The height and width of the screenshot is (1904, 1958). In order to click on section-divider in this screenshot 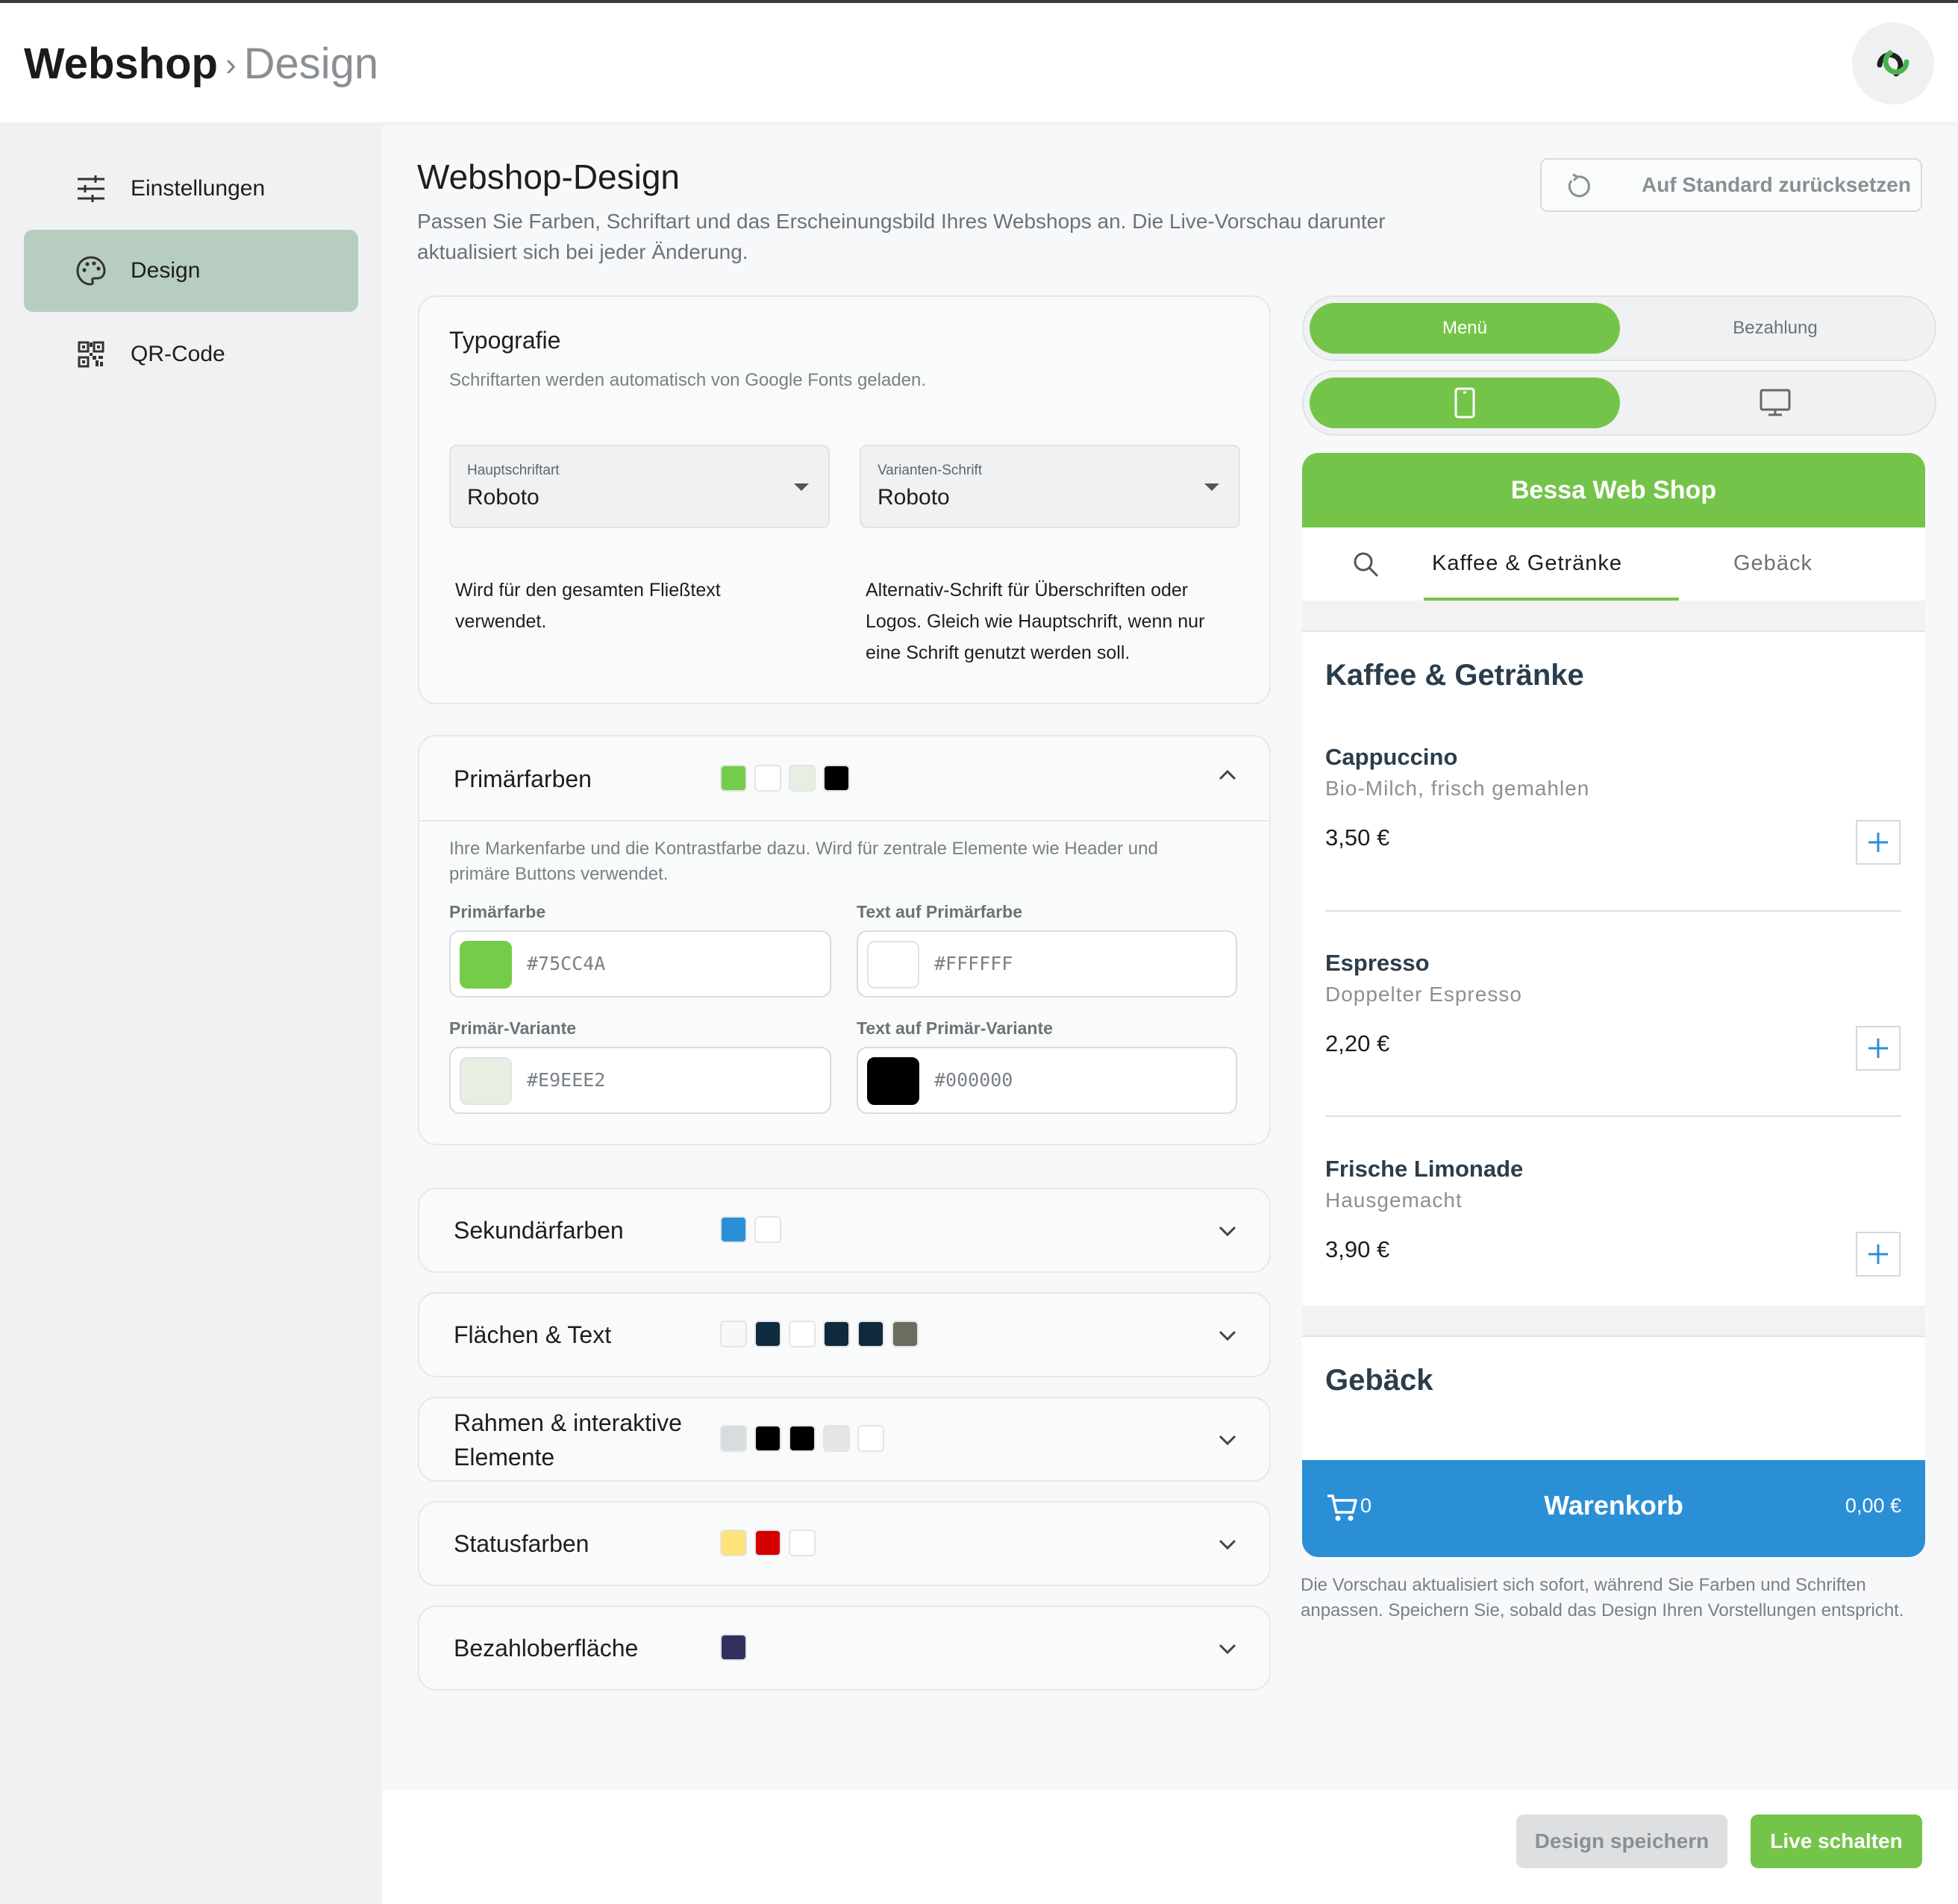, I will do `click(844, 820)`.